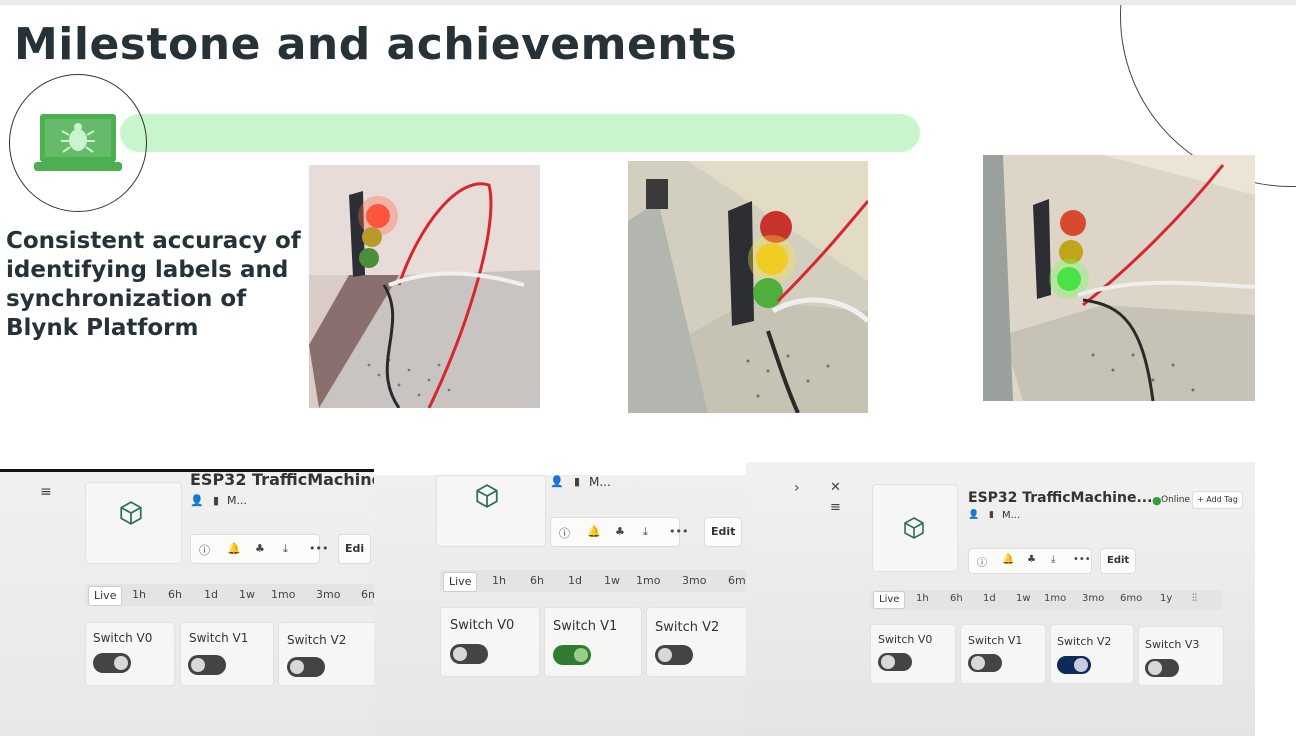  Describe the element at coordinates (1166, 598) in the screenshot. I see `tab-1y: 1y` at that location.